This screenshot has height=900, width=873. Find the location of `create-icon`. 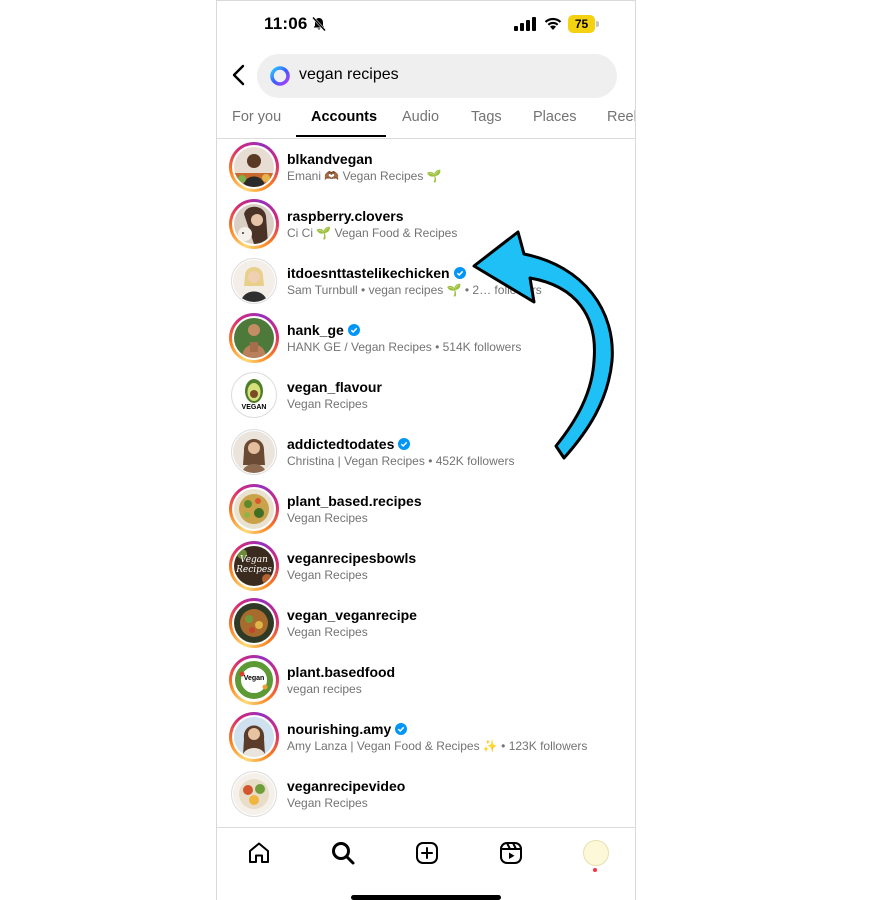

create-icon is located at coordinates (427, 853).